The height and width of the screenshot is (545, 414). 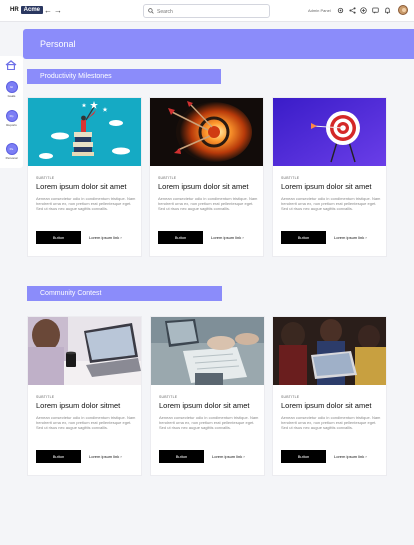 What do you see at coordinates (58, 44) in the screenshot?
I see `page-title: Personal` at bounding box center [58, 44].